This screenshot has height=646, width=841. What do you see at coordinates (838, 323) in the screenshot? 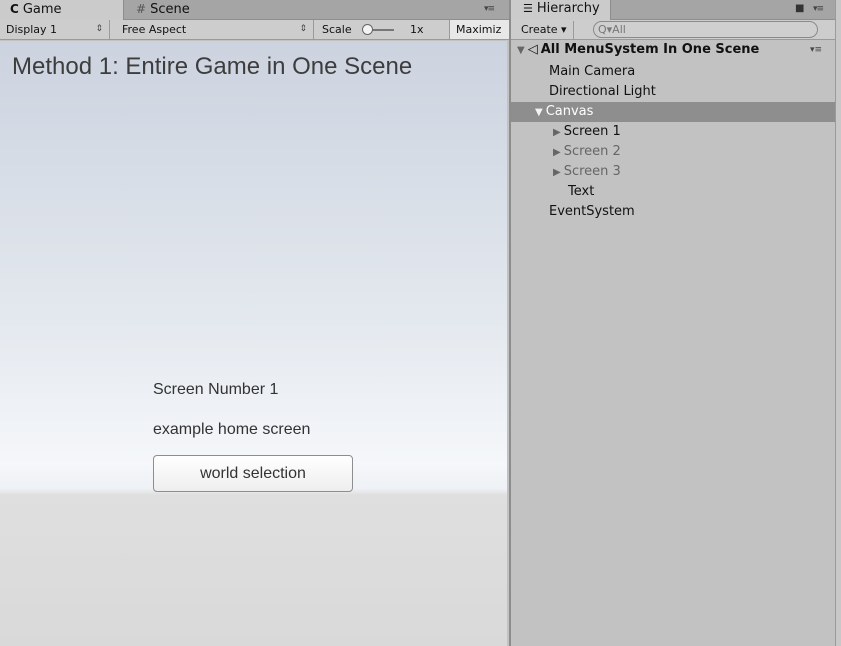
I see `hierarchy-scrollbar` at bounding box center [838, 323].